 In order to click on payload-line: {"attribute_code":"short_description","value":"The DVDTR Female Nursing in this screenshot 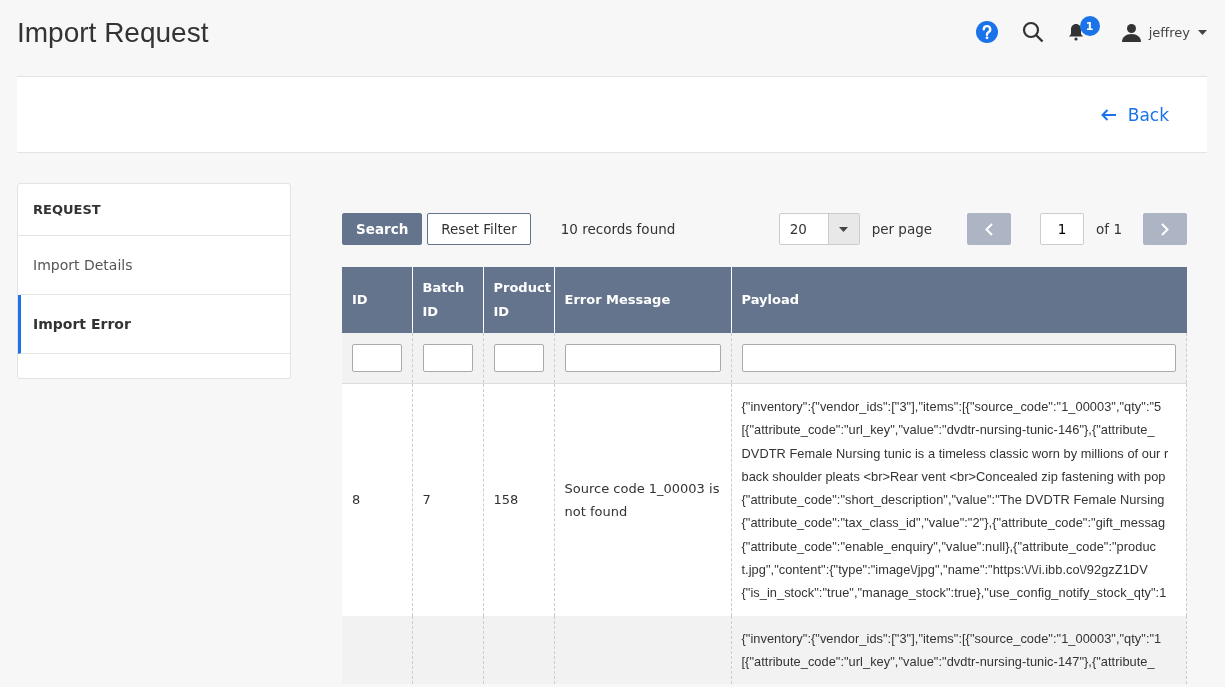, I will do `click(953, 500)`.